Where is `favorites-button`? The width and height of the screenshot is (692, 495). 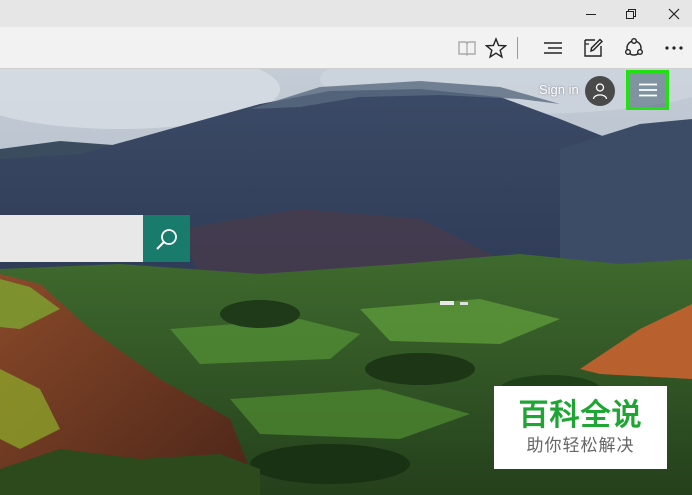 favorites-button is located at coordinates (496, 48).